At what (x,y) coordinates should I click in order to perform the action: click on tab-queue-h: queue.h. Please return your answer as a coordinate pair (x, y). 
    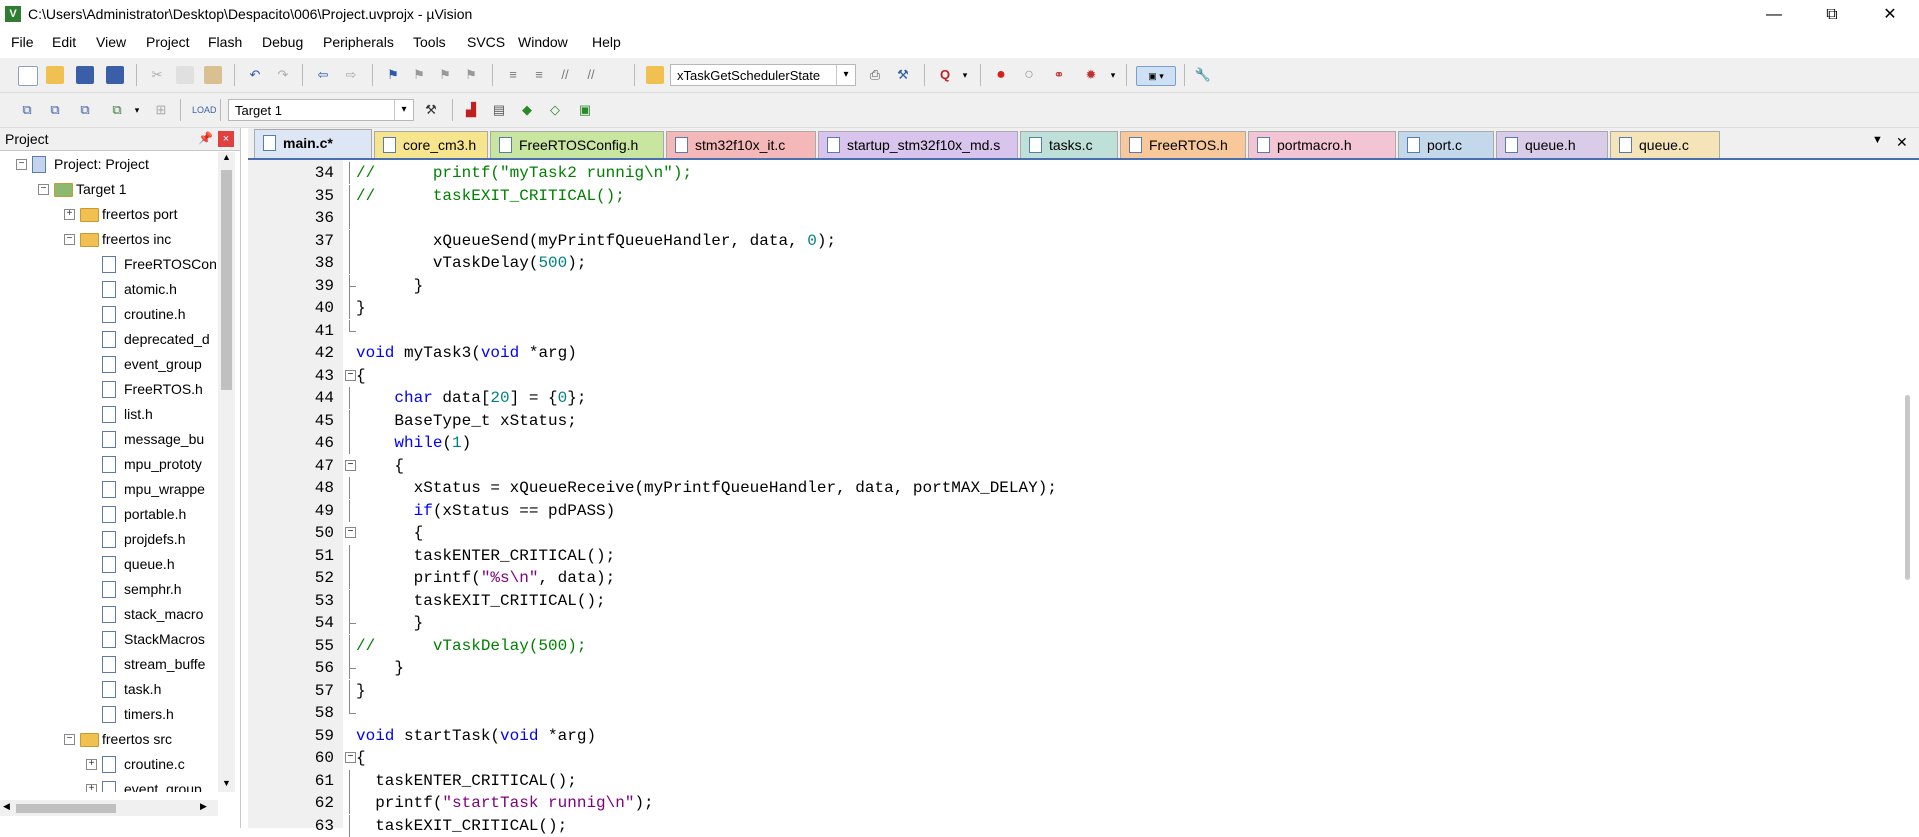
    Looking at the image, I should click on (1552, 144).